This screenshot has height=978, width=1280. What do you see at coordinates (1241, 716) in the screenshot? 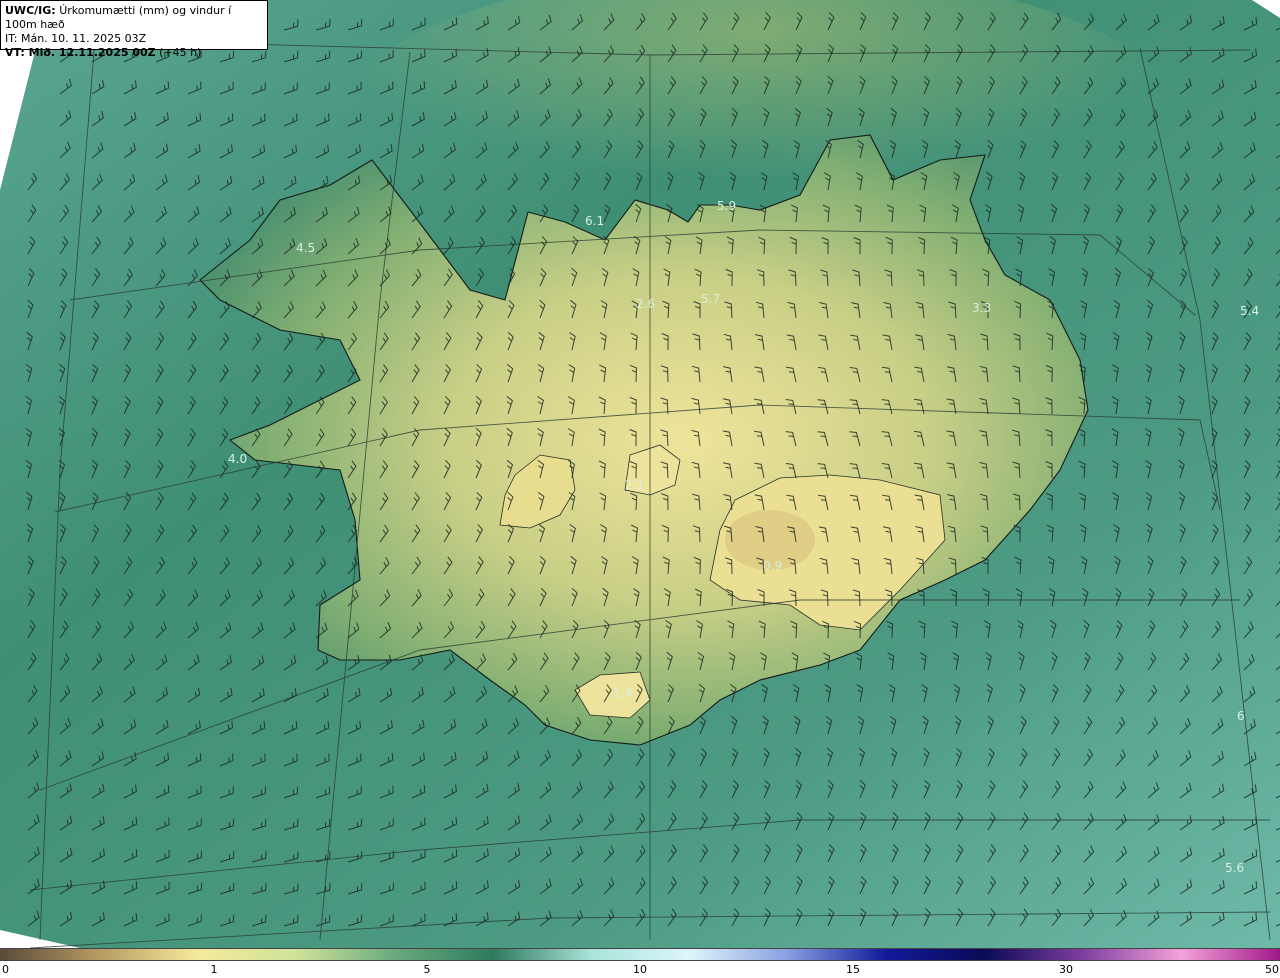
I see `map-label: 6` at bounding box center [1241, 716].